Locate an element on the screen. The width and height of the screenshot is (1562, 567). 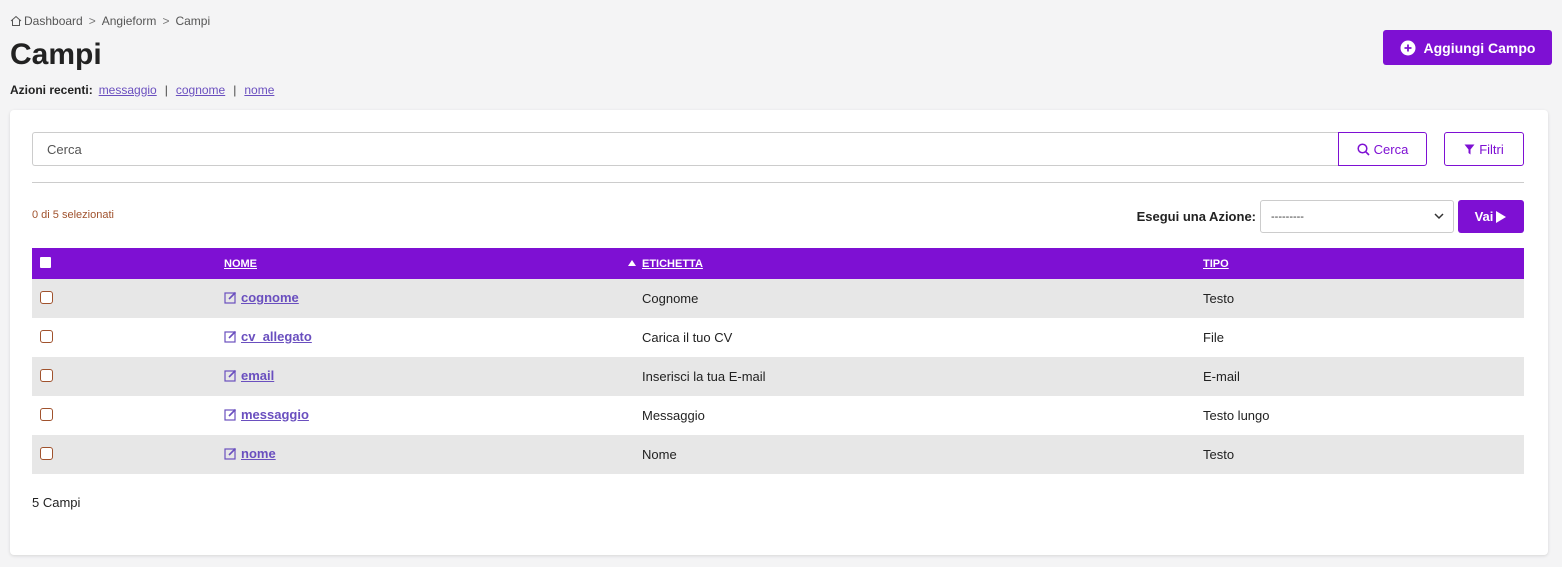
header-tipo-label: TIPO is located at coordinates (1216, 263).